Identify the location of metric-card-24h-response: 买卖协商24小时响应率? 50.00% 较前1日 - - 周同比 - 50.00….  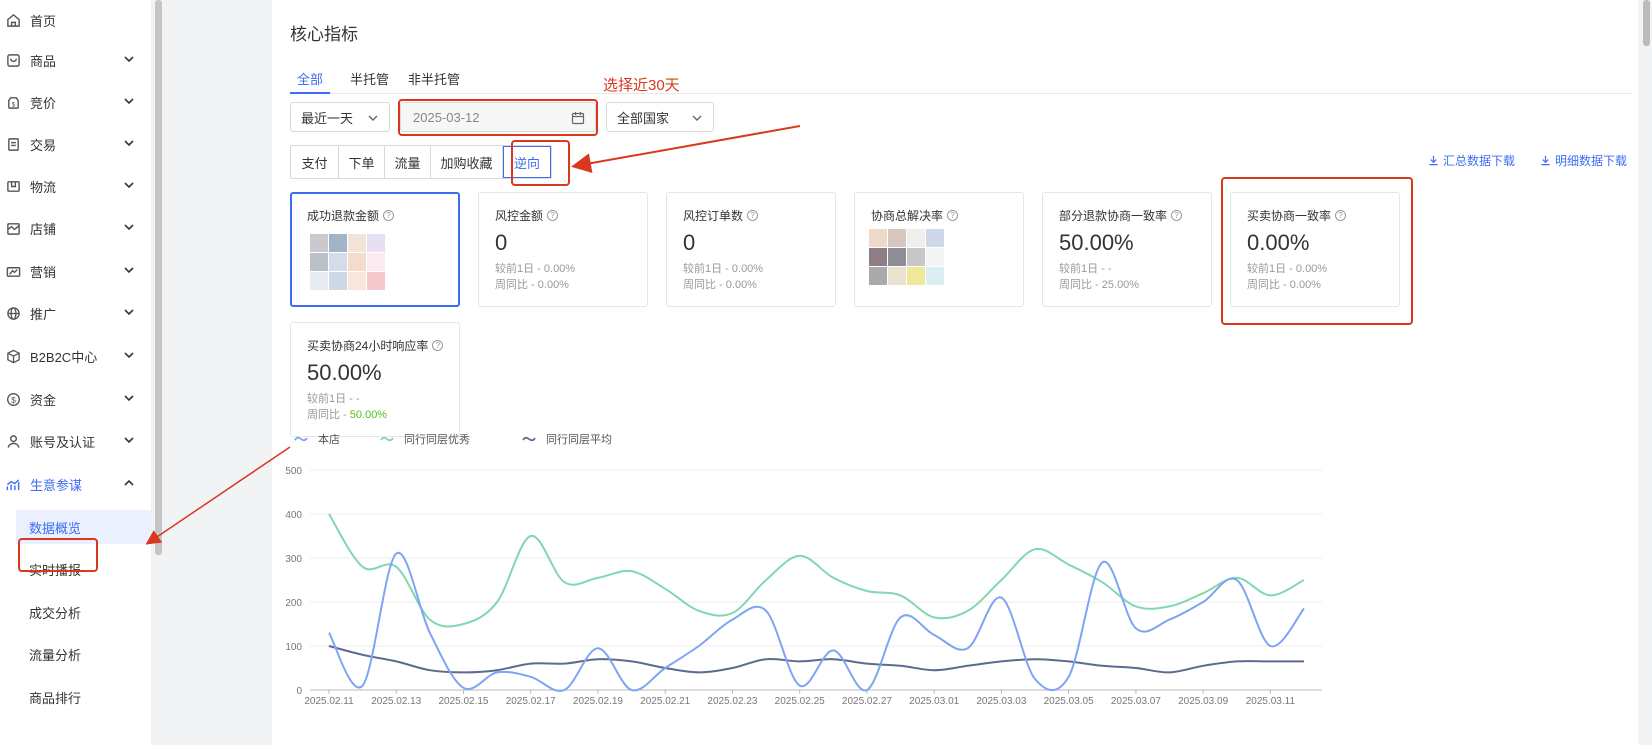
(375, 379).